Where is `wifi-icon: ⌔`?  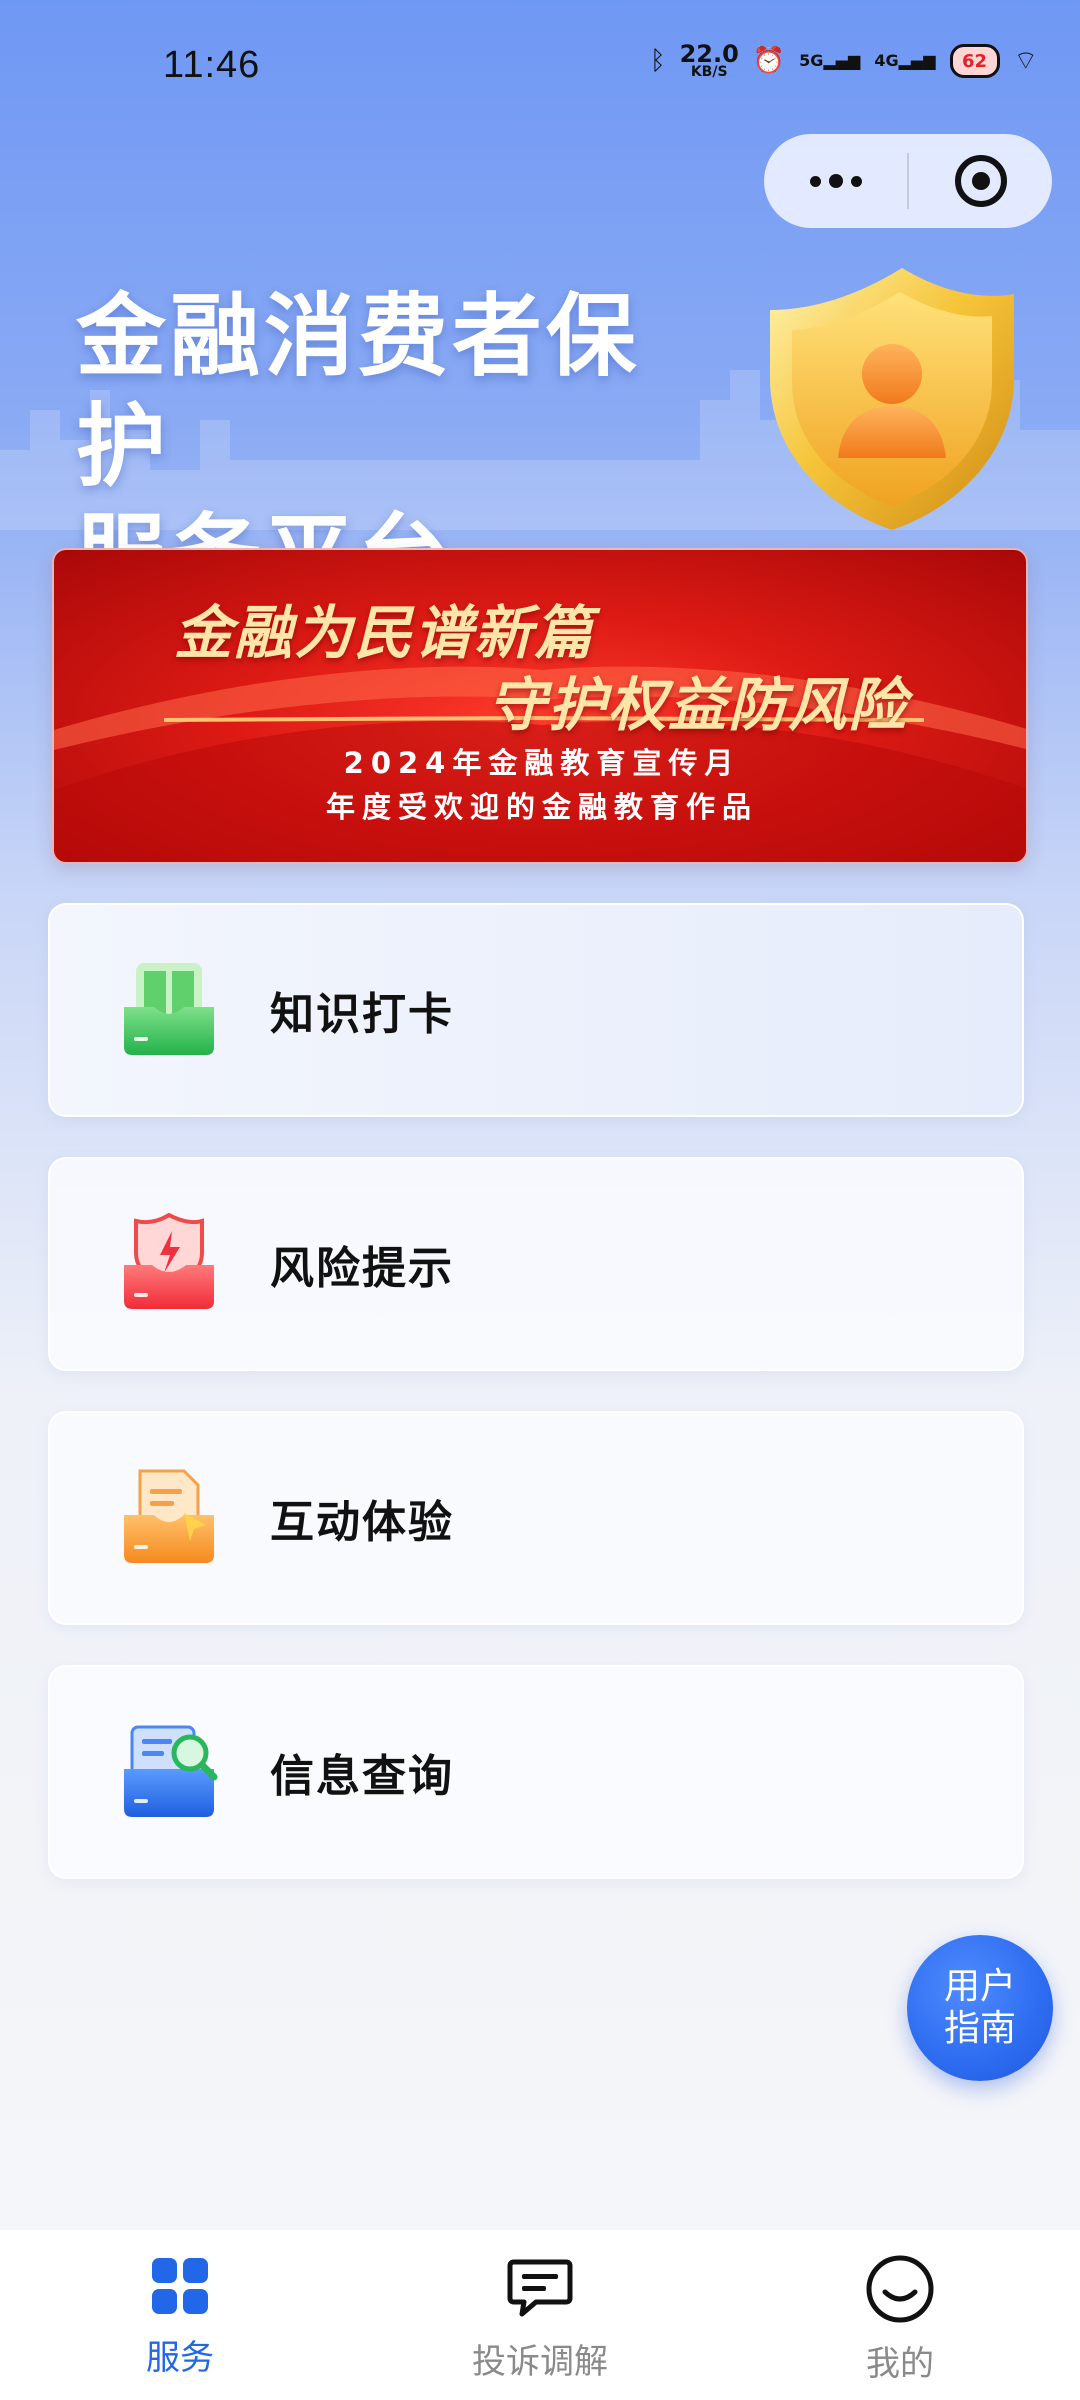 wifi-icon: ⌔ is located at coordinates (1025, 61).